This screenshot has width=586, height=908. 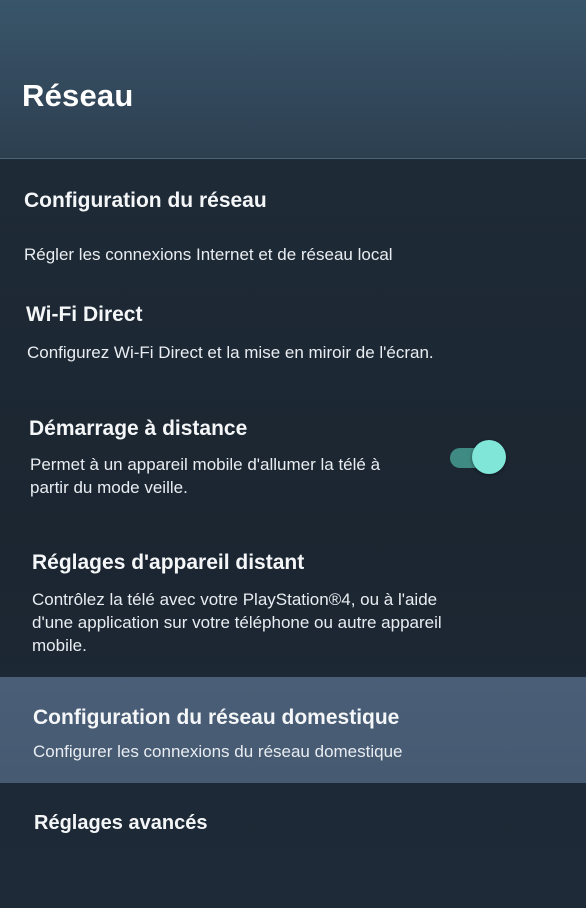 I want to click on item-title: Configuration du réseau, so click(x=145, y=200).